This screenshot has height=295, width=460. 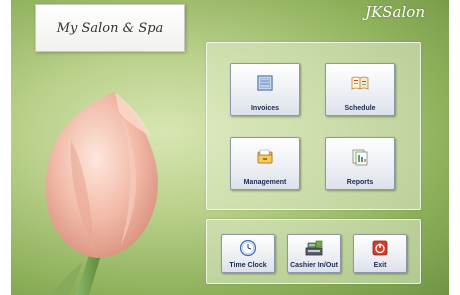 I want to click on time-clock-label: Time Clock, so click(x=248, y=265).